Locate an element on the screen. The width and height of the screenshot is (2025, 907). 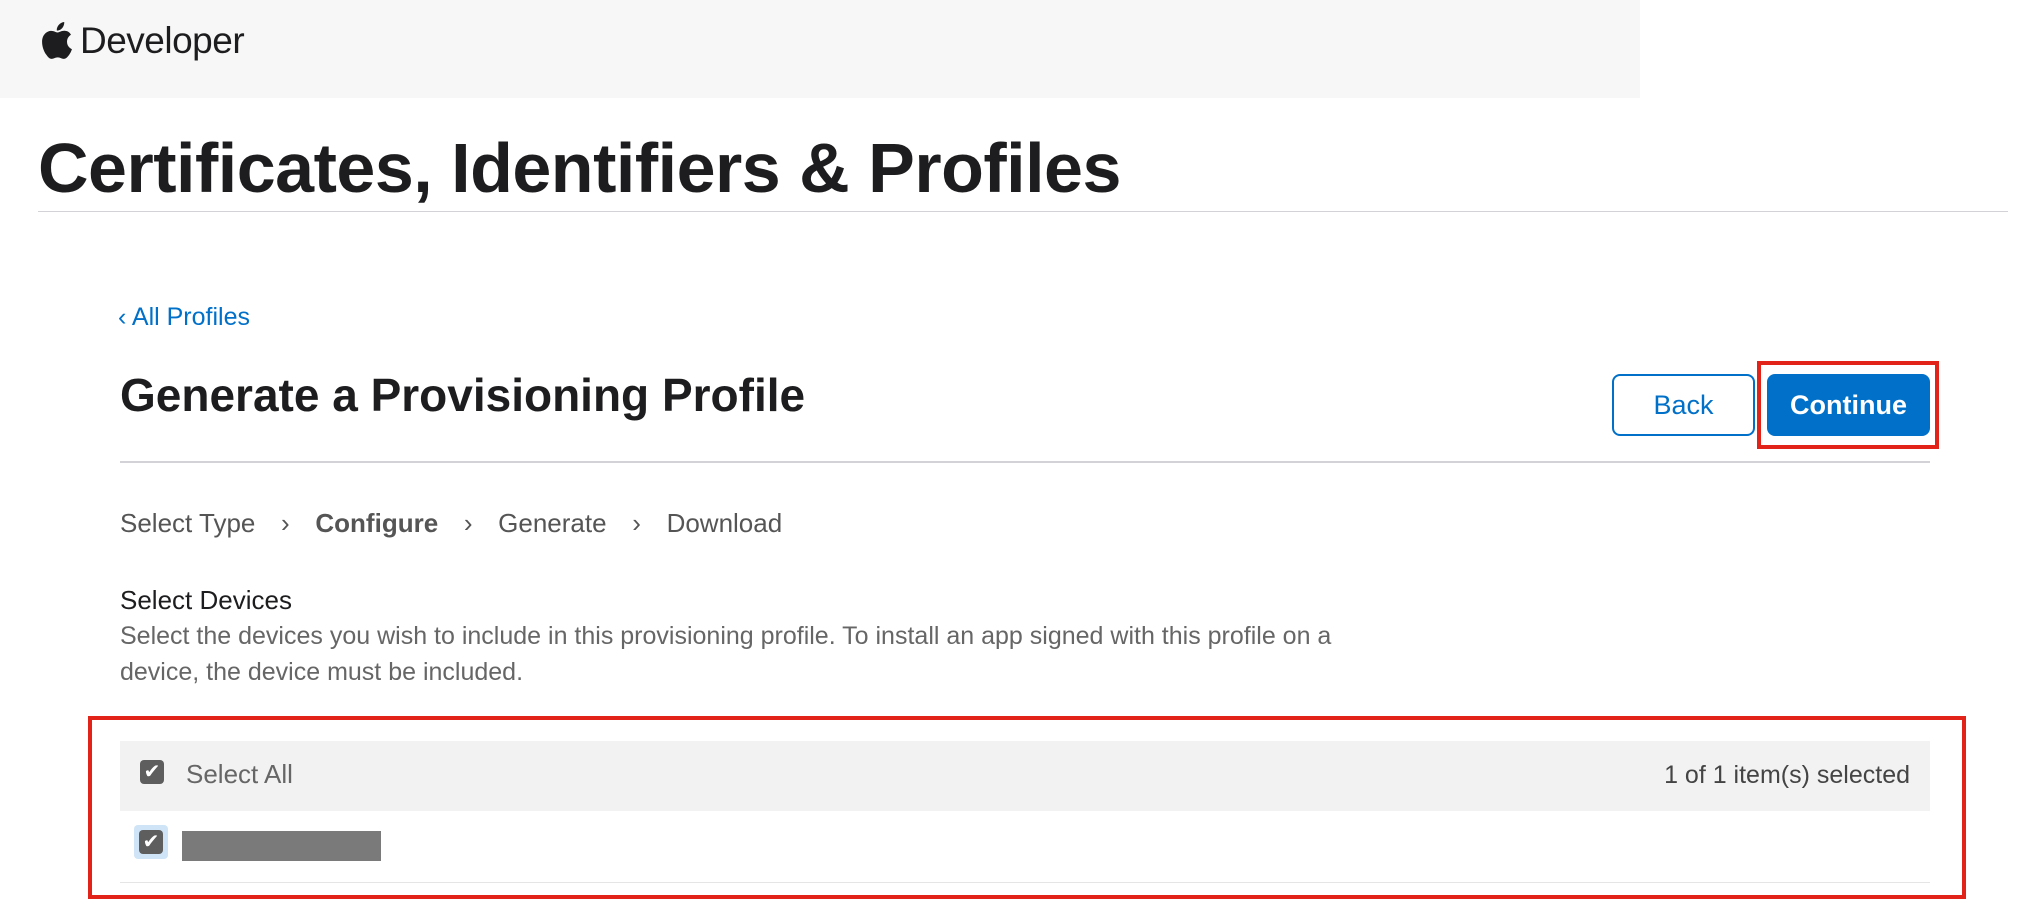
section-divider is located at coordinates (1025, 462).